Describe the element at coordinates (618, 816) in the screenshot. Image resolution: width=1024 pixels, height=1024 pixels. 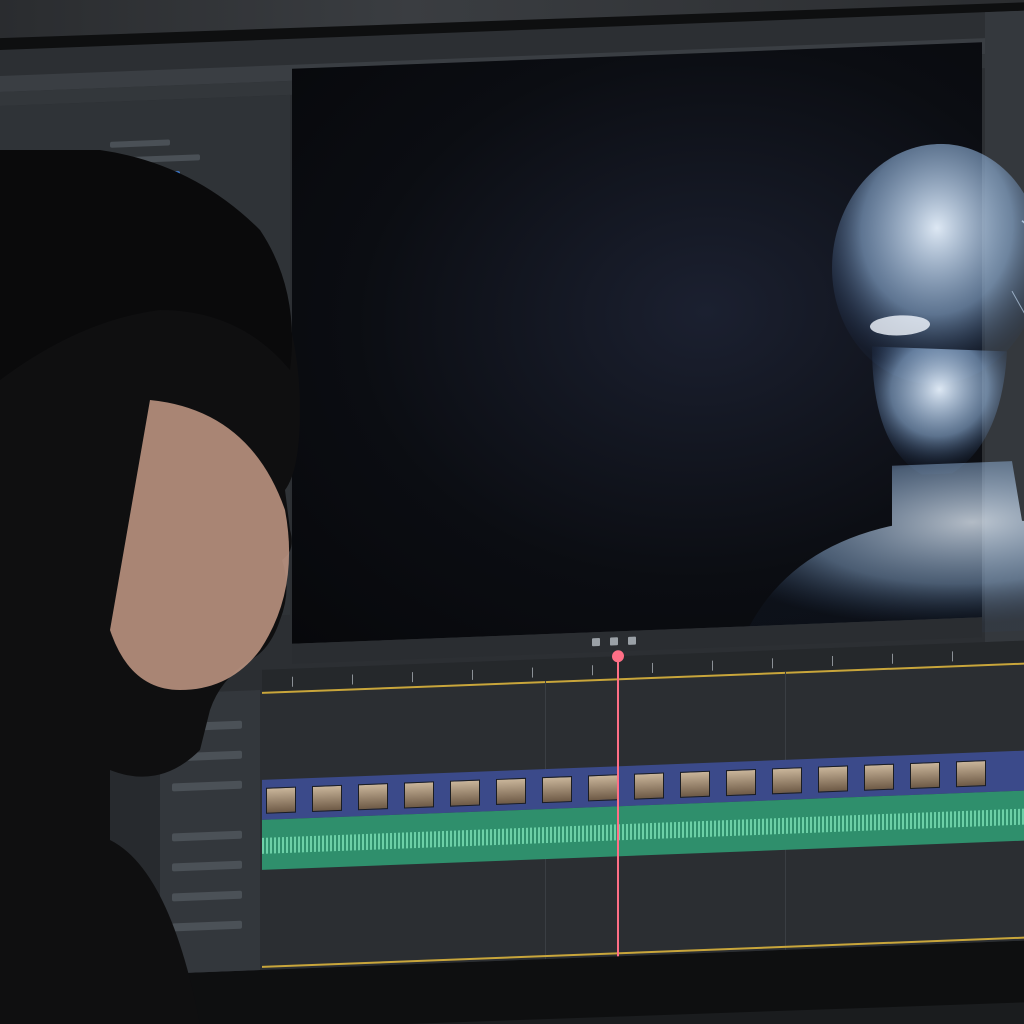
I see `playhead` at that location.